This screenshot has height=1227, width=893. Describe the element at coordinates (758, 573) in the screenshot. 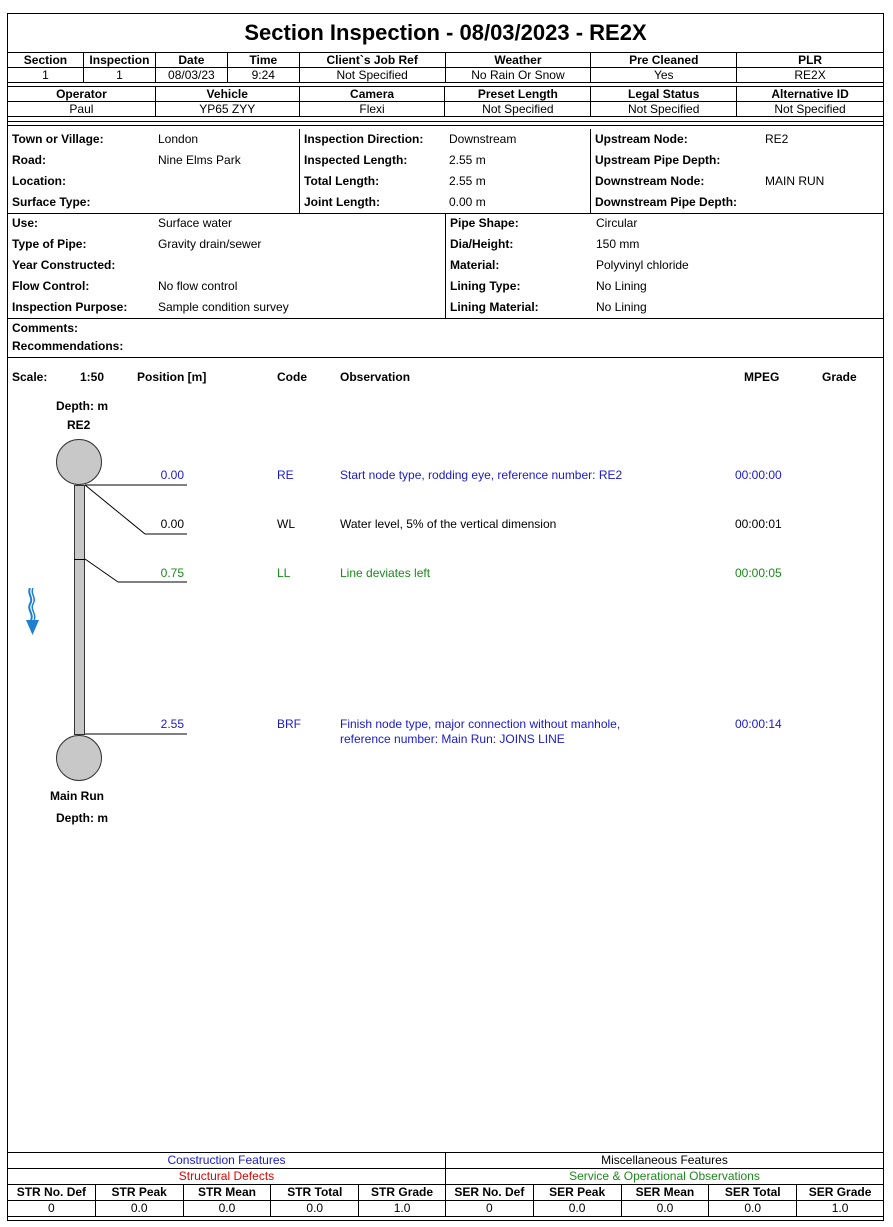

I see `observation-mpeg: 00:00:05` at that location.